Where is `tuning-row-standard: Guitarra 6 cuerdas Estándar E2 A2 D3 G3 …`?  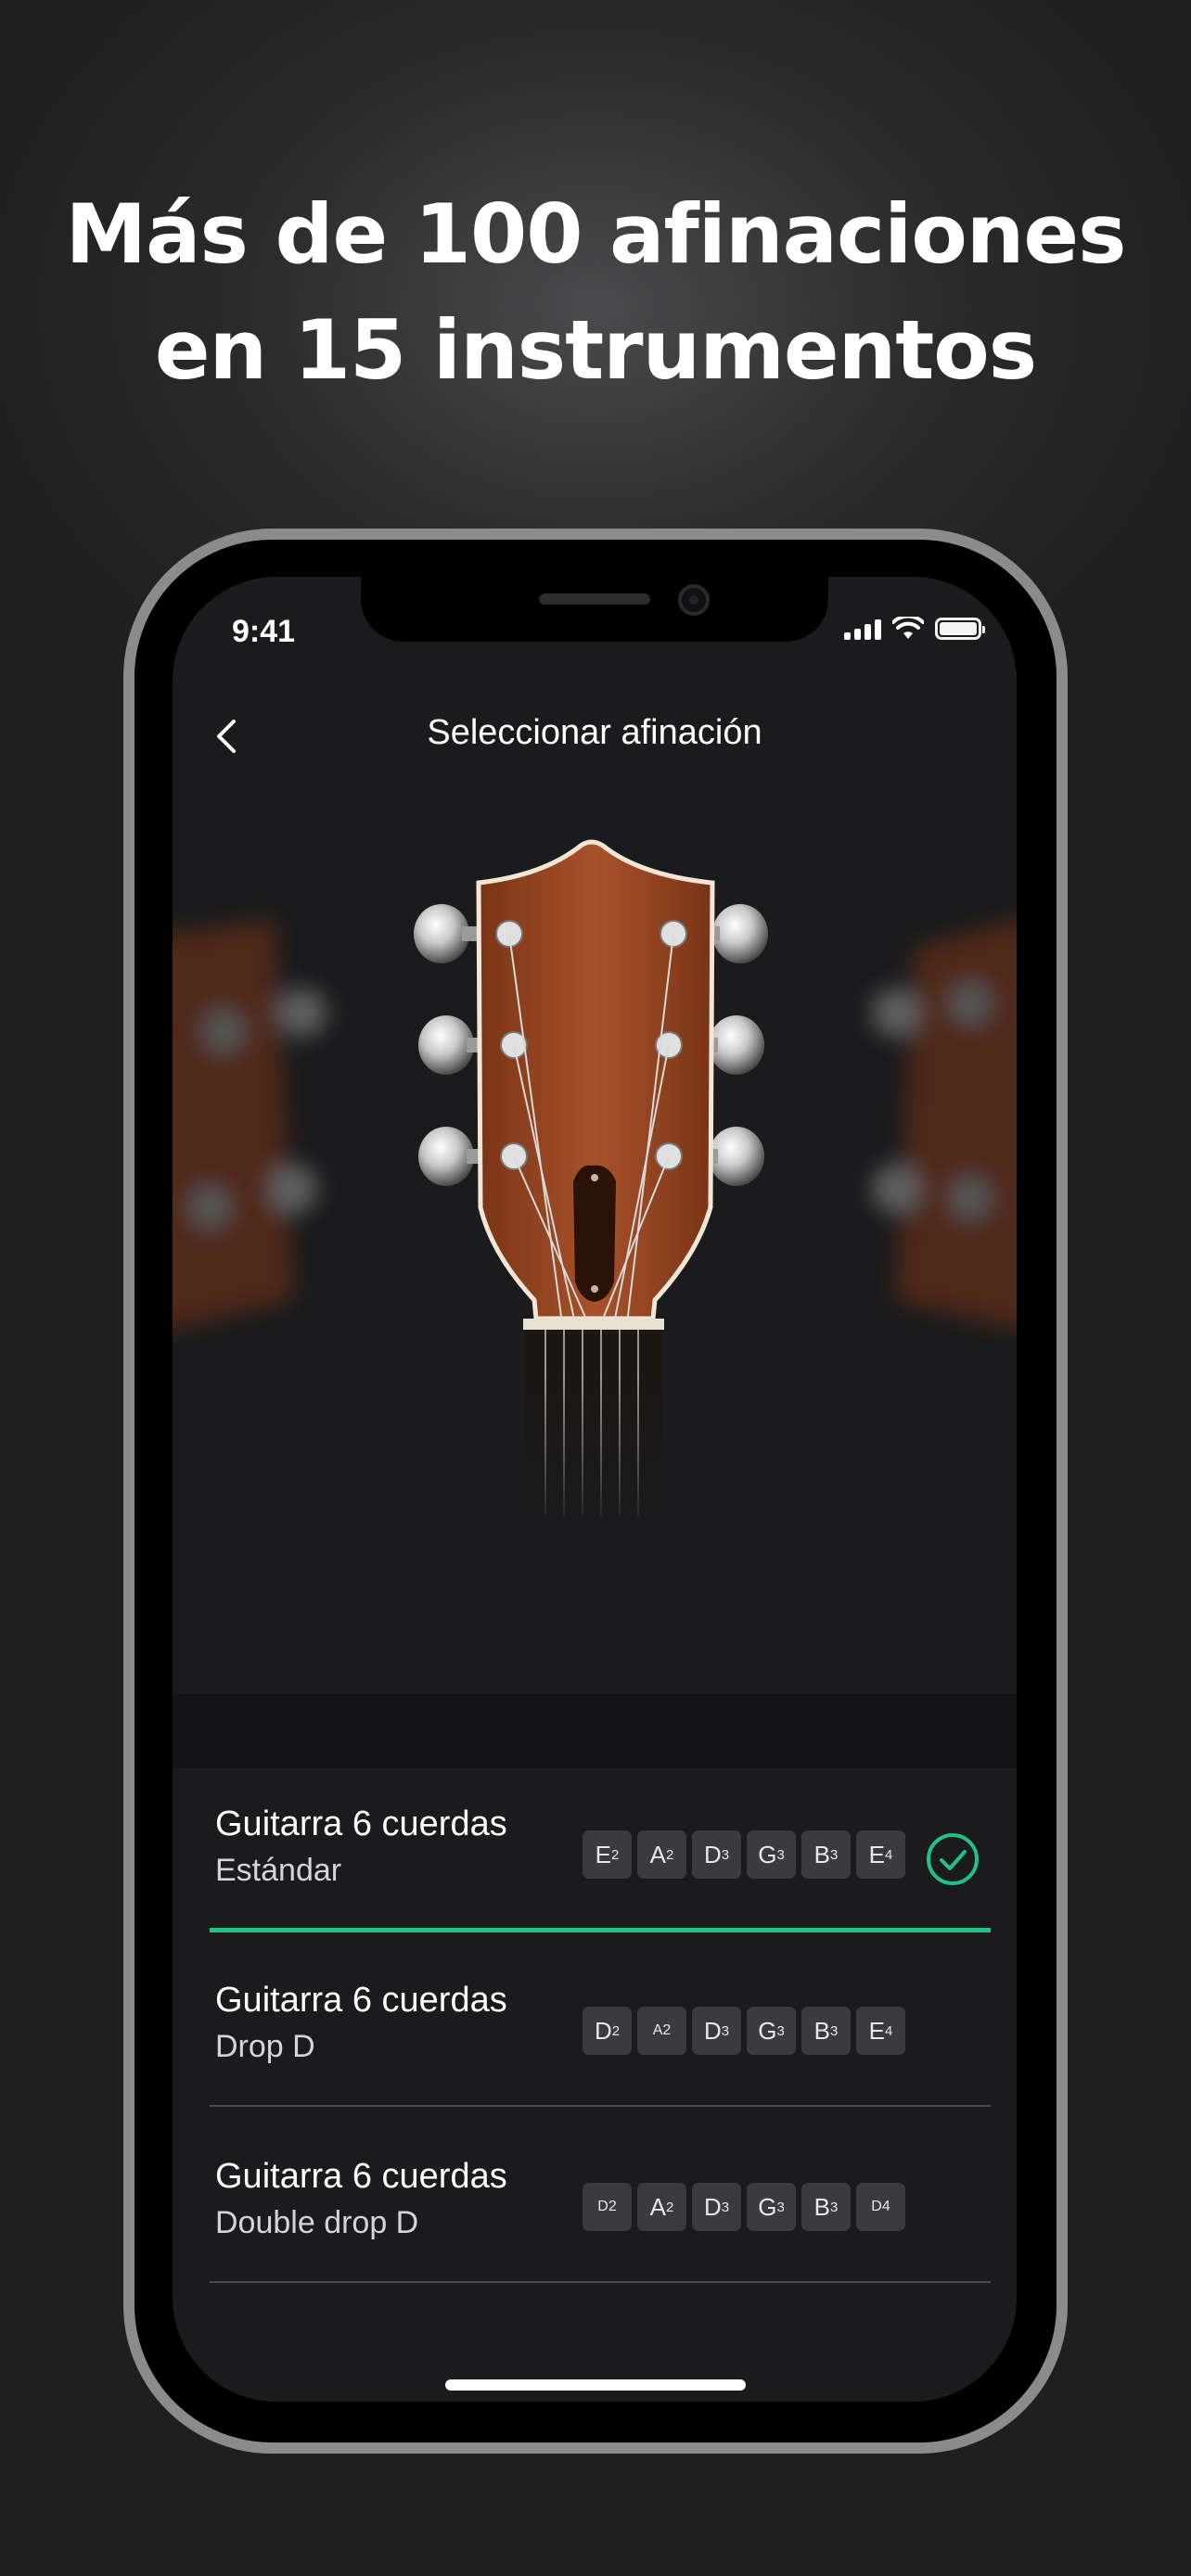
tuning-row-standard: Guitarra 6 cuerdas Estándar E2 A2 D3 G3 … is located at coordinates (595, 1843).